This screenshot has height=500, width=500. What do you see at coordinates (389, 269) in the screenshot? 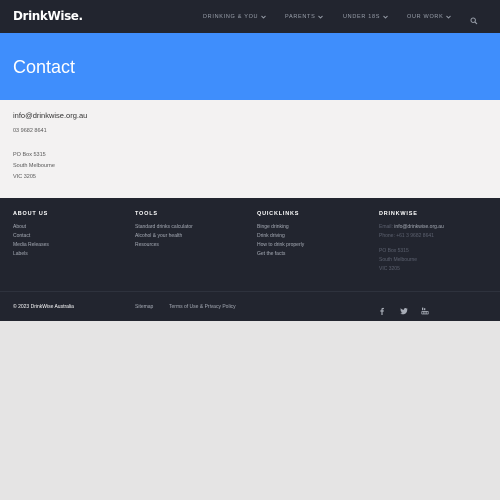
I see `footer-address-line: VIC 3205` at bounding box center [389, 269].